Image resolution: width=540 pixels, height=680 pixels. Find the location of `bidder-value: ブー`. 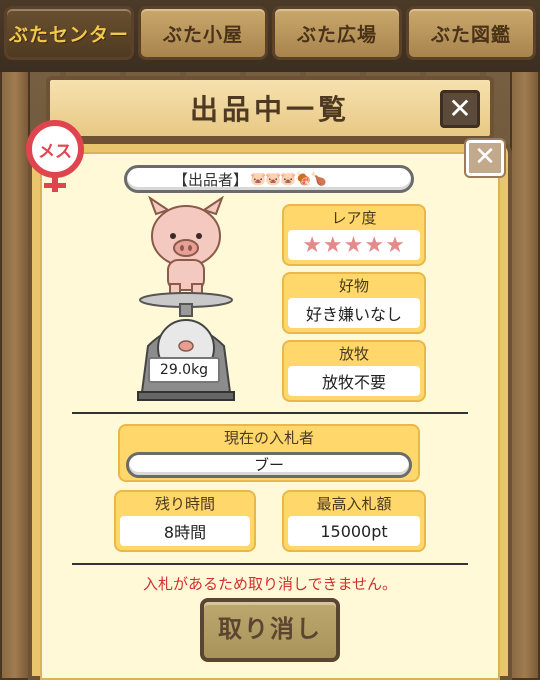

bidder-value: ブー is located at coordinates (269, 465).